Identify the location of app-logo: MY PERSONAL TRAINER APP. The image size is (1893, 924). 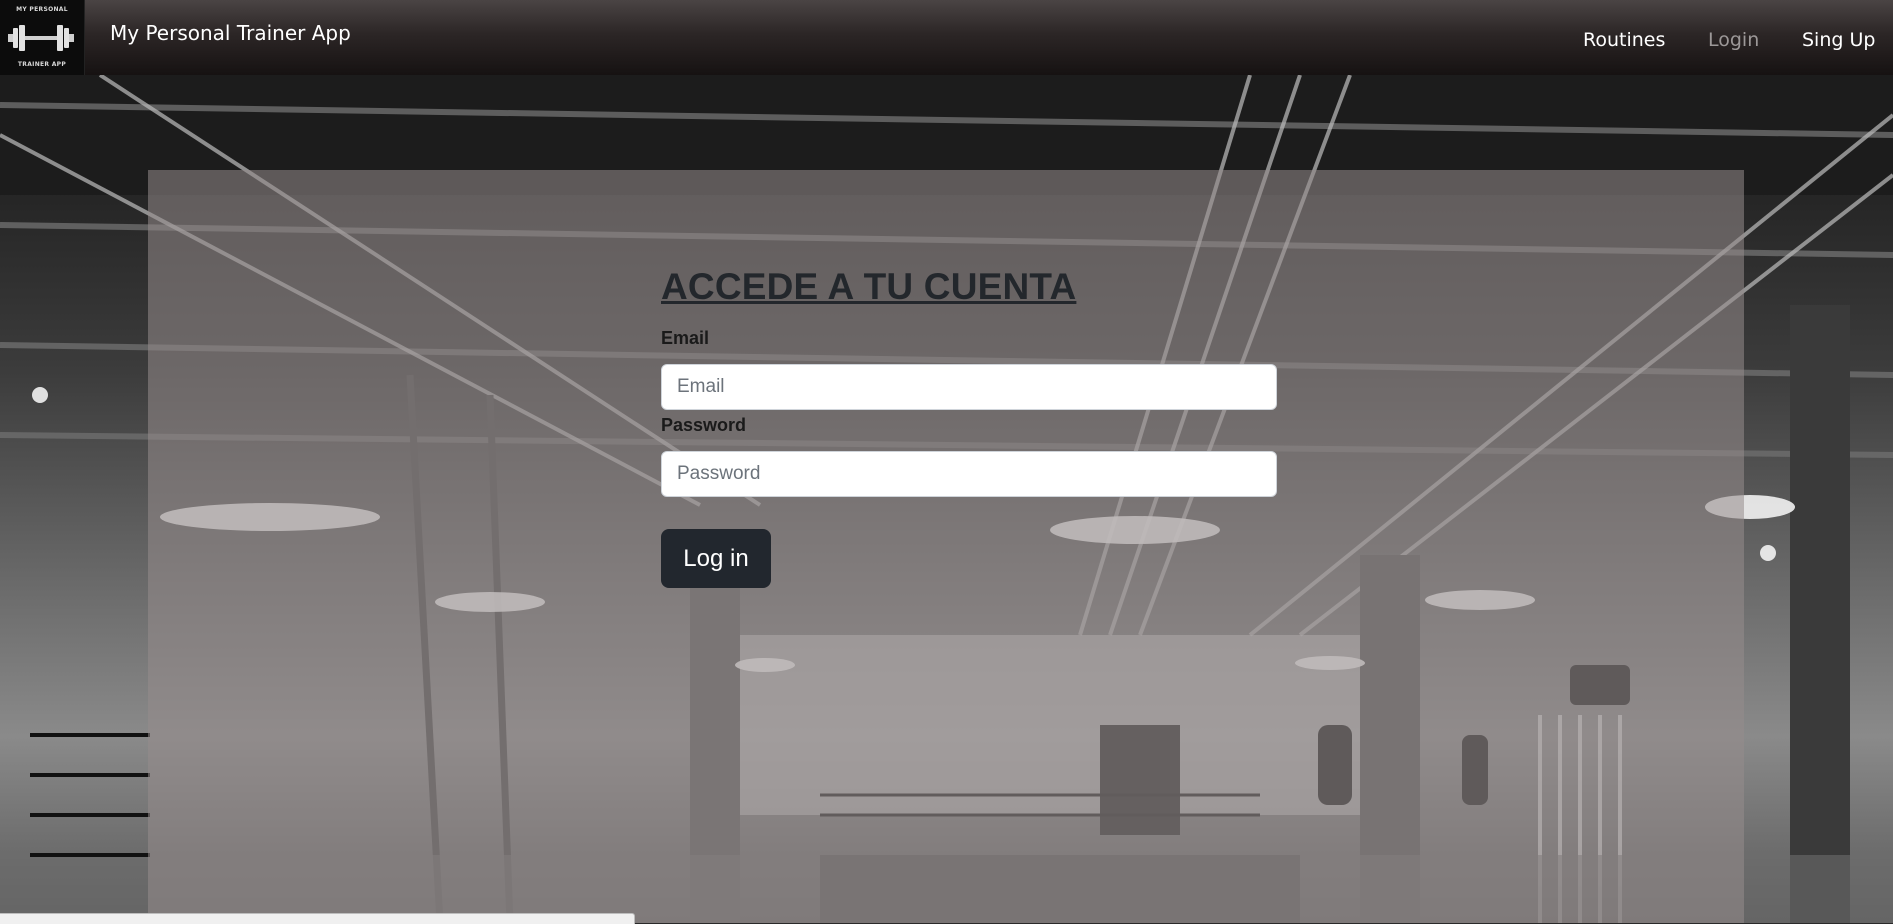
(42, 37).